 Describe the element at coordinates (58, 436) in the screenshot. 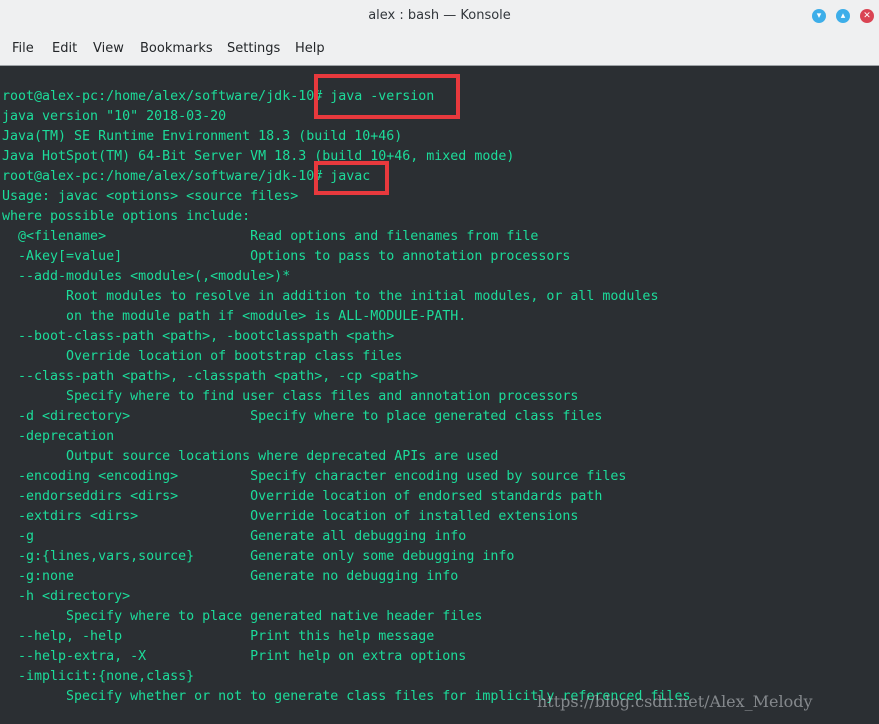

I see `terminal-line: -deprecation` at that location.